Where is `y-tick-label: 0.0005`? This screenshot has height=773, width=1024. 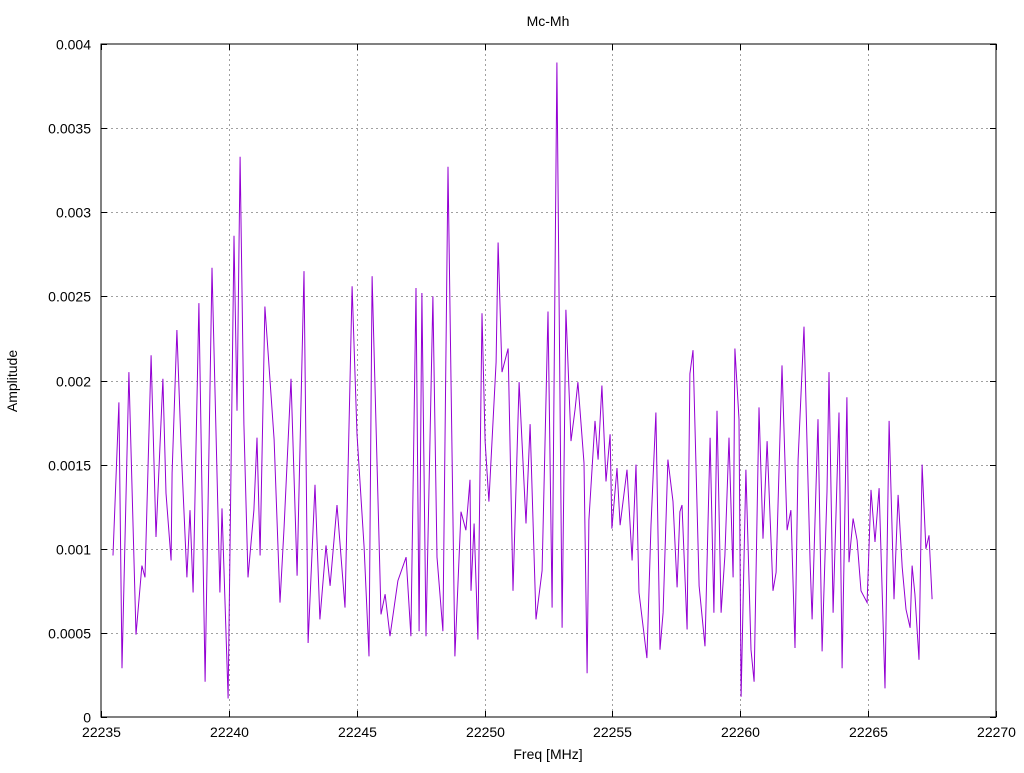
y-tick-label: 0.0005 is located at coordinates (69, 634).